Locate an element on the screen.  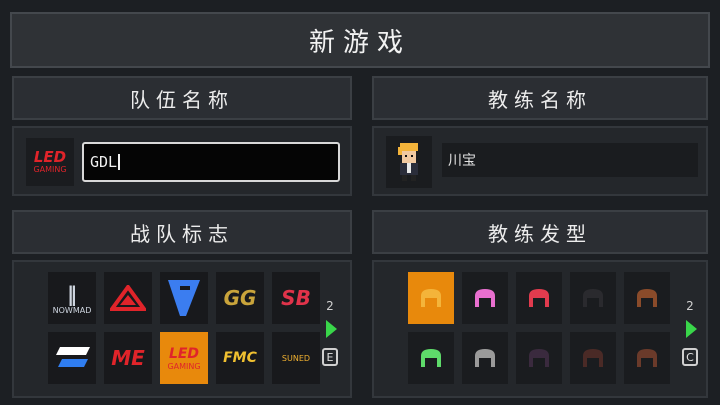
red-triangle-logo is located at coordinates (128, 298).